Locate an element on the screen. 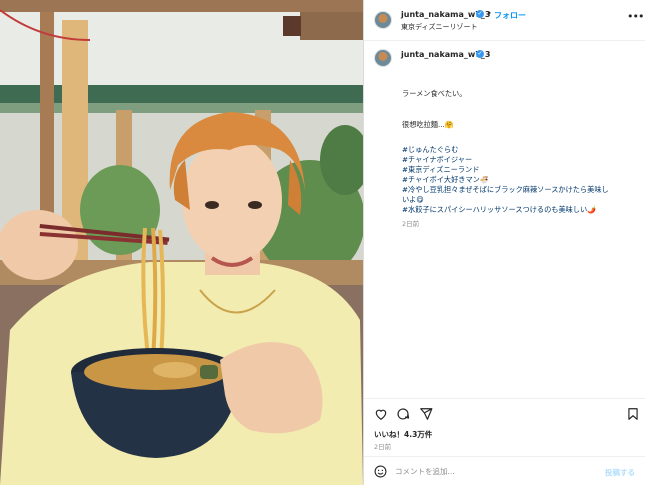 The width and height of the screenshot is (645, 485). verified-badge-icon: ✓ is located at coordinates (480, 14).